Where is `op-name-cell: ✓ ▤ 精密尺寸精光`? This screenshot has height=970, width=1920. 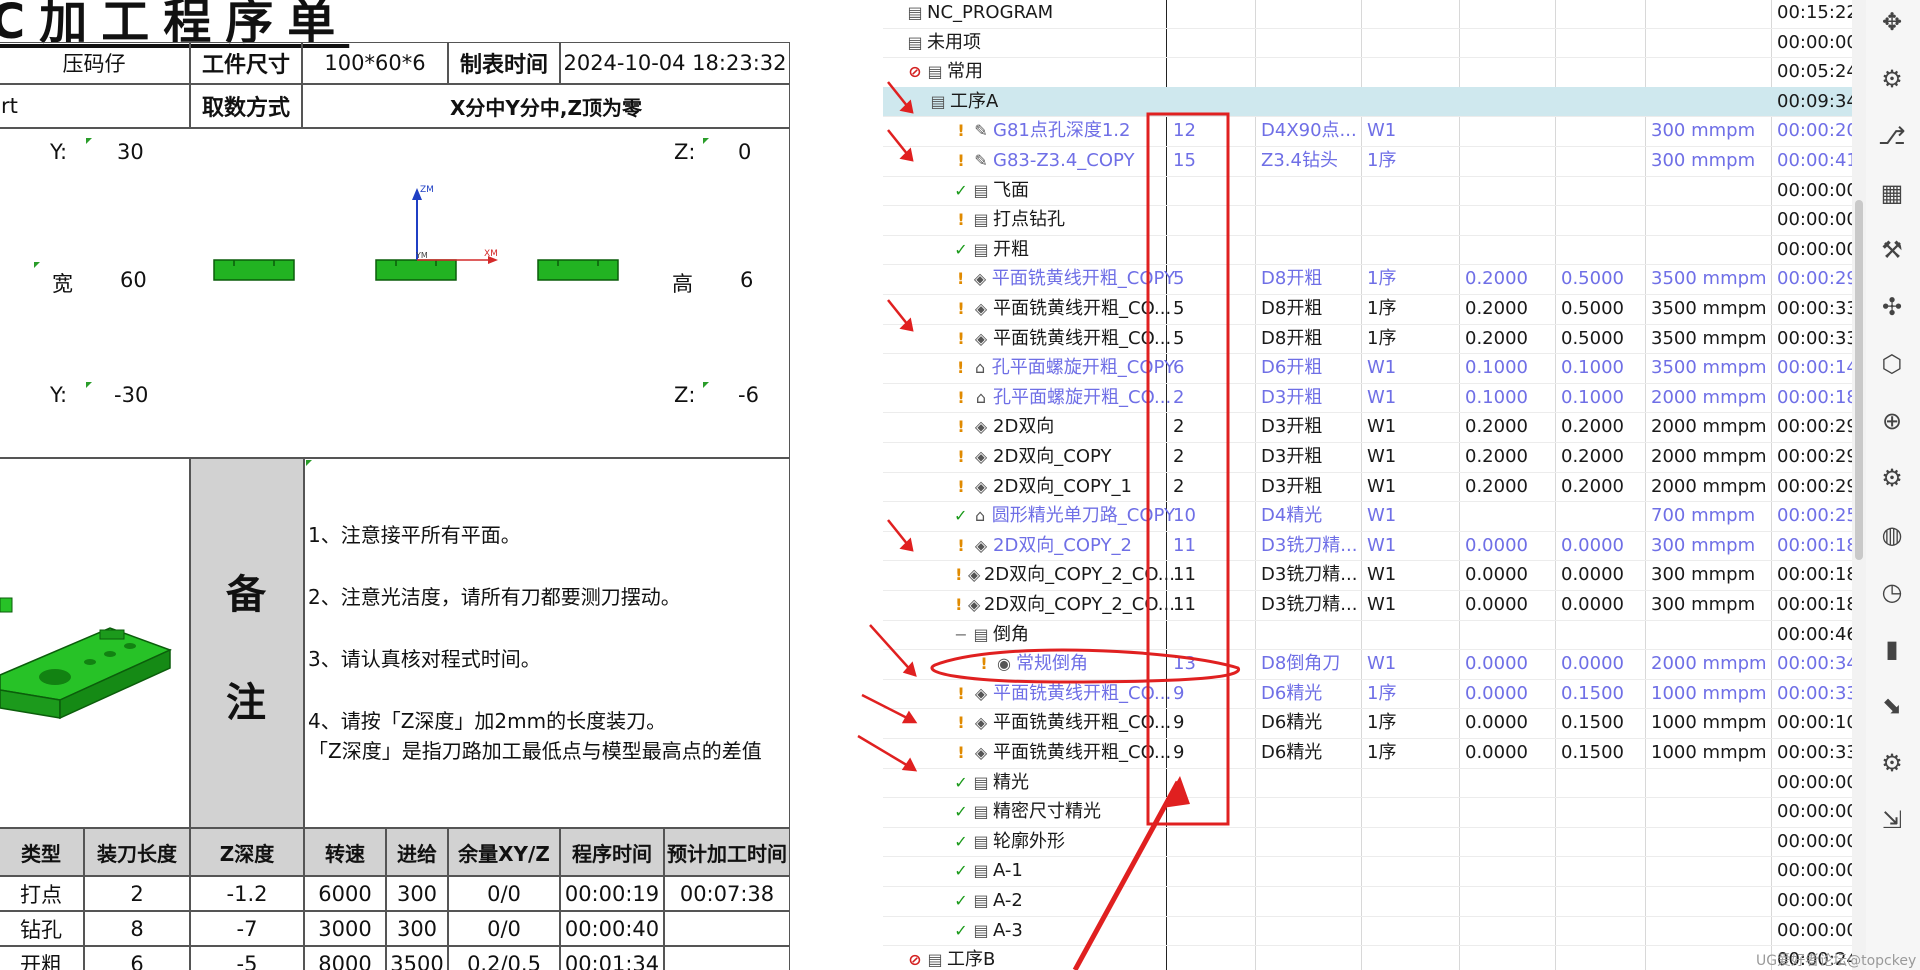
op-name-cell: ✓ ▤ 精密尺寸精光 is located at coordinates (1063, 812).